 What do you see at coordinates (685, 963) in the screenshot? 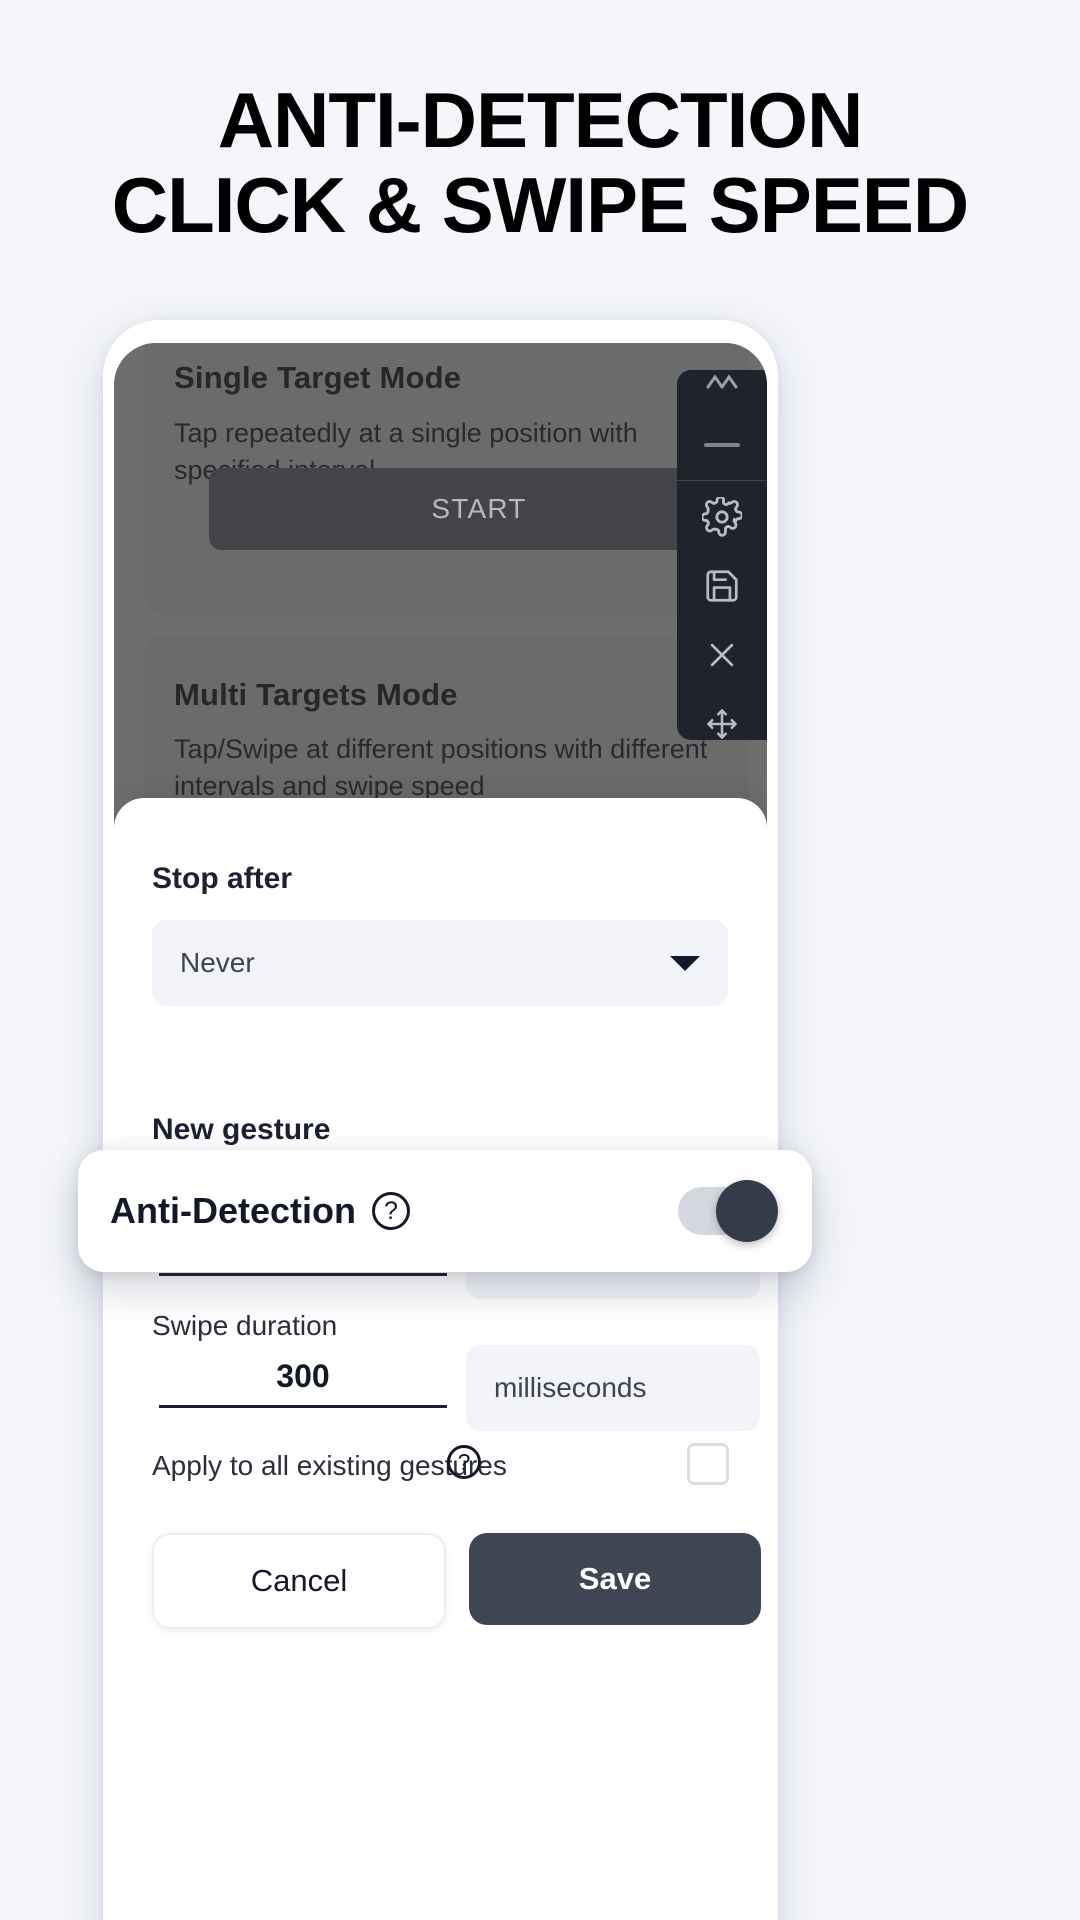
I see `chevron-down-icon` at bounding box center [685, 963].